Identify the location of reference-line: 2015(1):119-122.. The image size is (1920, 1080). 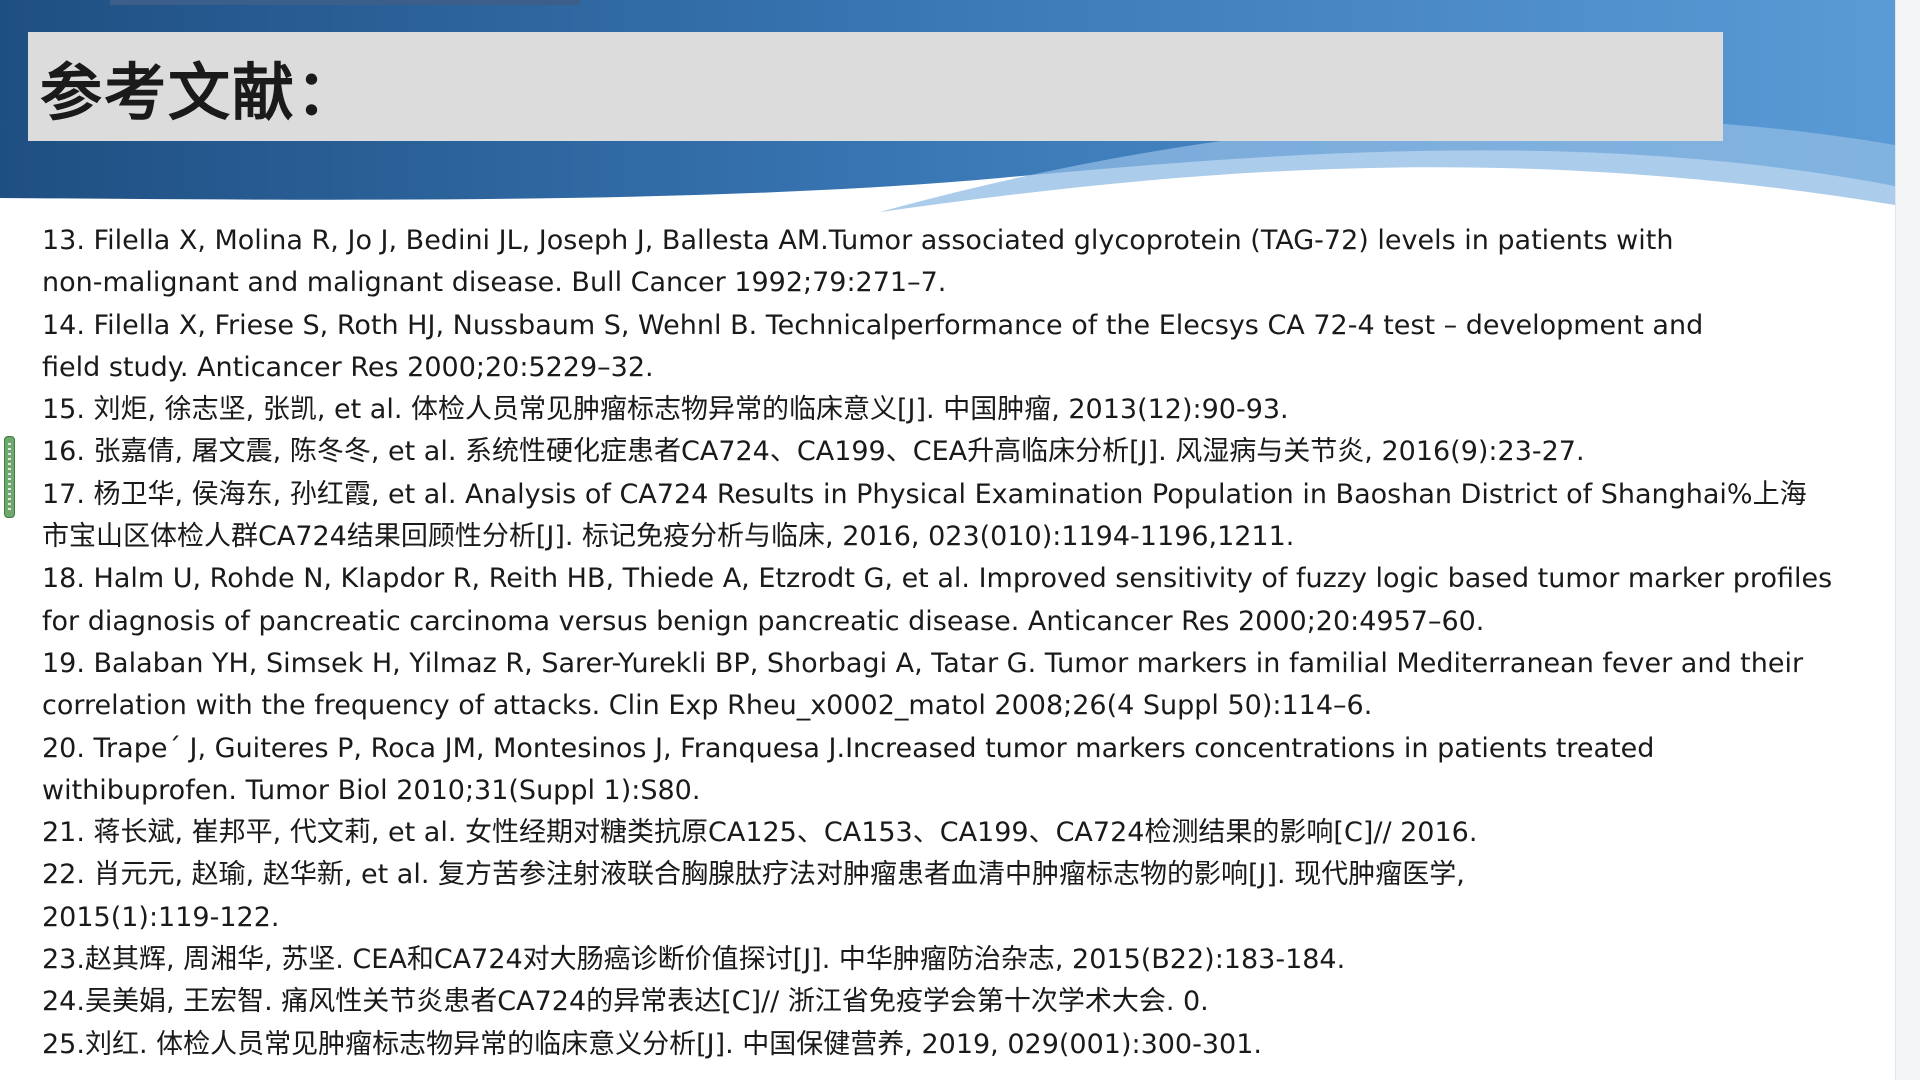
(161, 917).